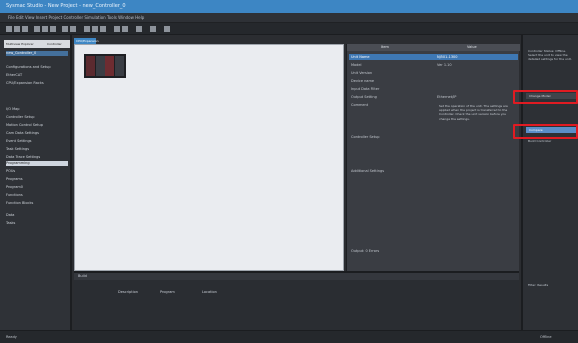  What do you see at coordinates (117, 29) in the screenshot?
I see `transfer-icon` at bounding box center [117, 29].